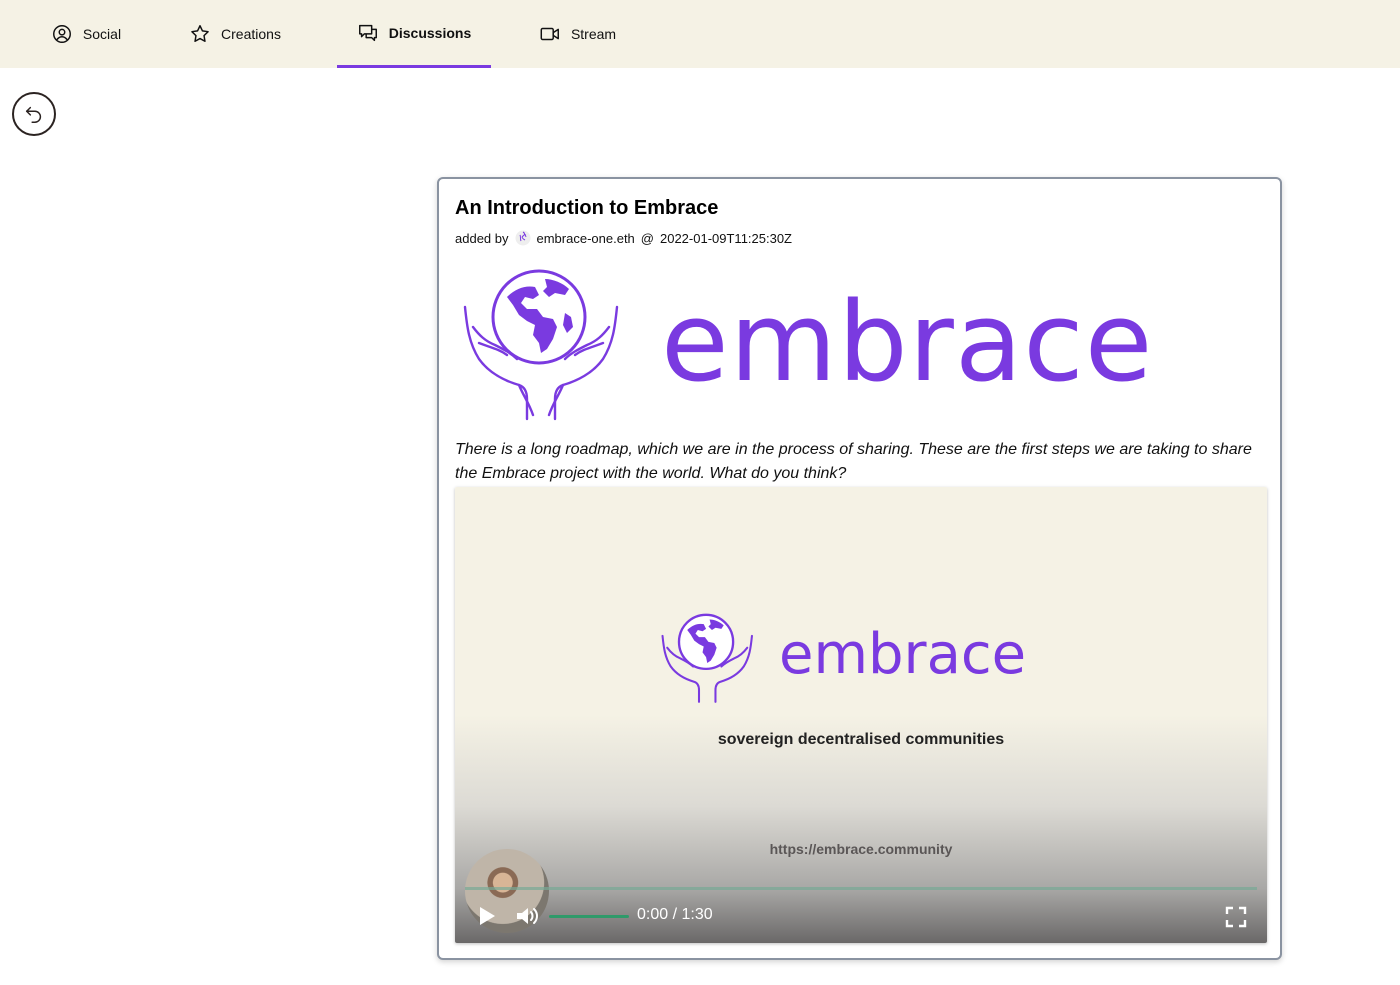 This screenshot has width=1400, height=985. What do you see at coordinates (541, 345) in the screenshot?
I see `globe-in-hands-logo` at bounding box center [541, 345].